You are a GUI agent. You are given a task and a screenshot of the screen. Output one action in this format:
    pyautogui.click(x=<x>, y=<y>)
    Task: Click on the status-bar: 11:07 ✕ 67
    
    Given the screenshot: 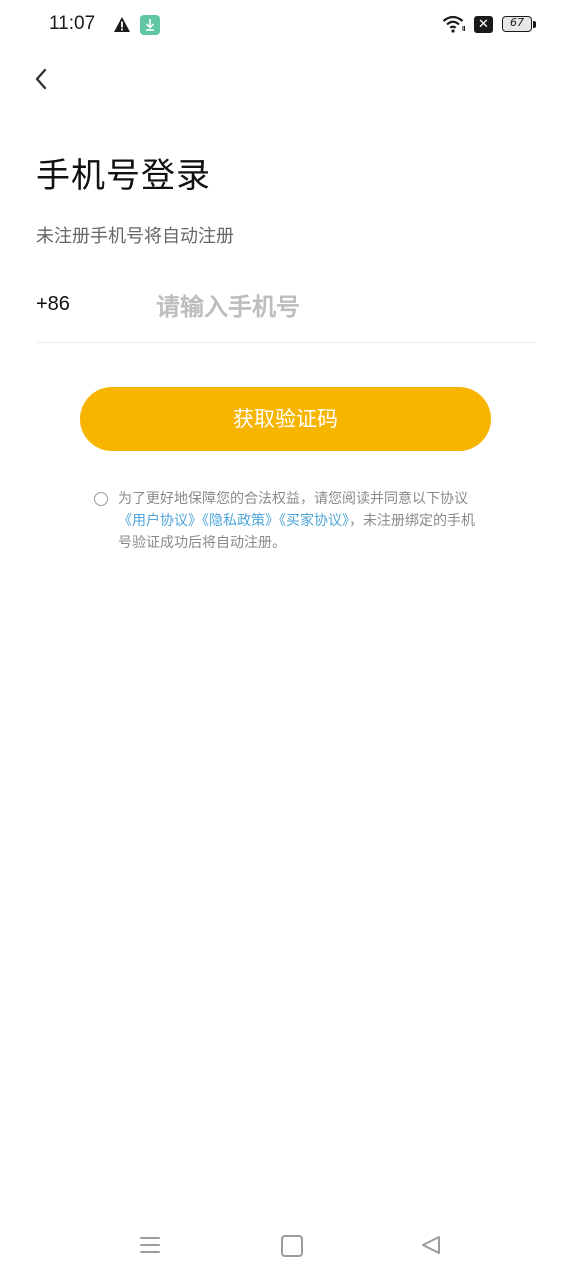 What is the action you would take?
    pyautogui.click(x=286, y=26)
    